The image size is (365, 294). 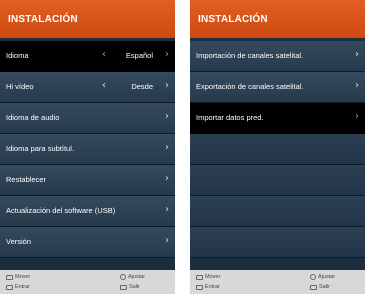 I want to click on menu-item-import-default-data: Importar datos pred. ›, so click(x=277, y=118).